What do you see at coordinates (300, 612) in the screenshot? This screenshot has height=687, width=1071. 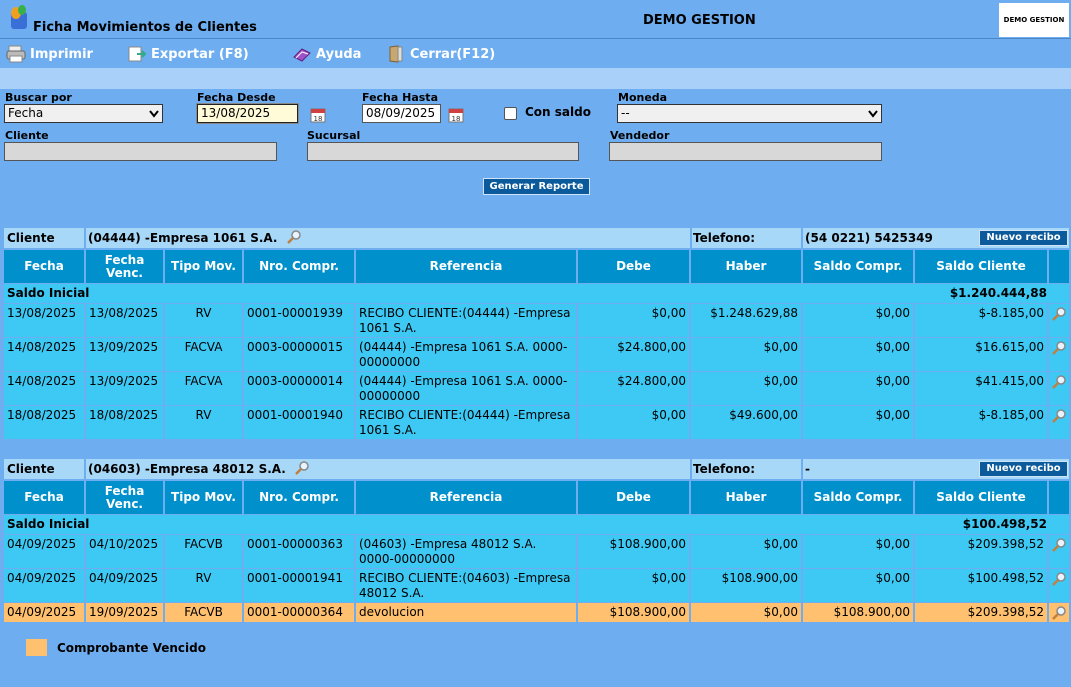 I see `cell-nro-compr: 0001-00000364` at bounding box center [300, 612].